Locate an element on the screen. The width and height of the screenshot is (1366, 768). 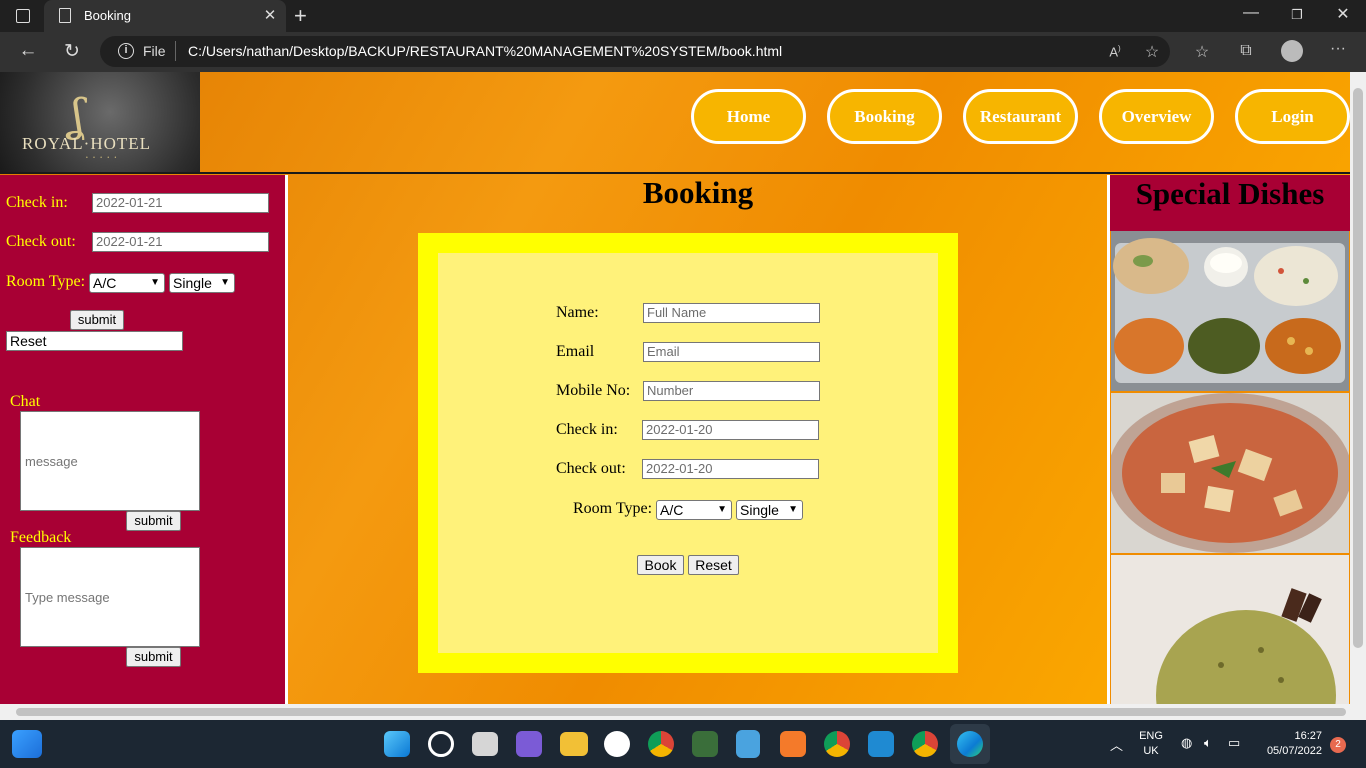
name-label: Name: is located at coordinates (577, 312).